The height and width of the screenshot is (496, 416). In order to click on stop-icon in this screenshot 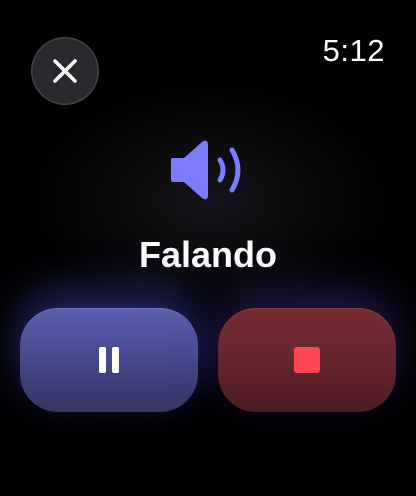, I will do `click(307, 360)`.